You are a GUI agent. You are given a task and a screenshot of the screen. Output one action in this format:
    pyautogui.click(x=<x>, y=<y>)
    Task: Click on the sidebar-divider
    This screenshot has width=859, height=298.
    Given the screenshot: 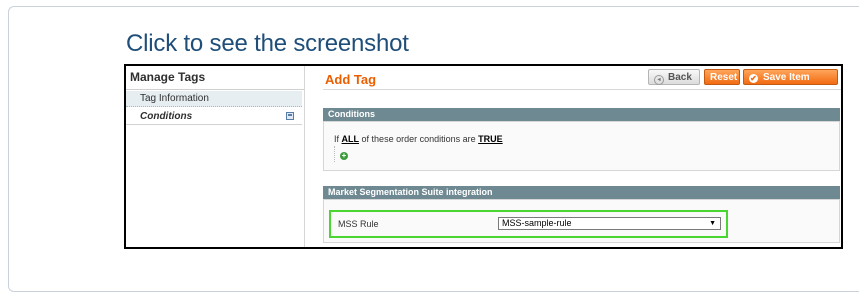 What is the action you would take?
    pyautogui.click(x=215, y=89)
    